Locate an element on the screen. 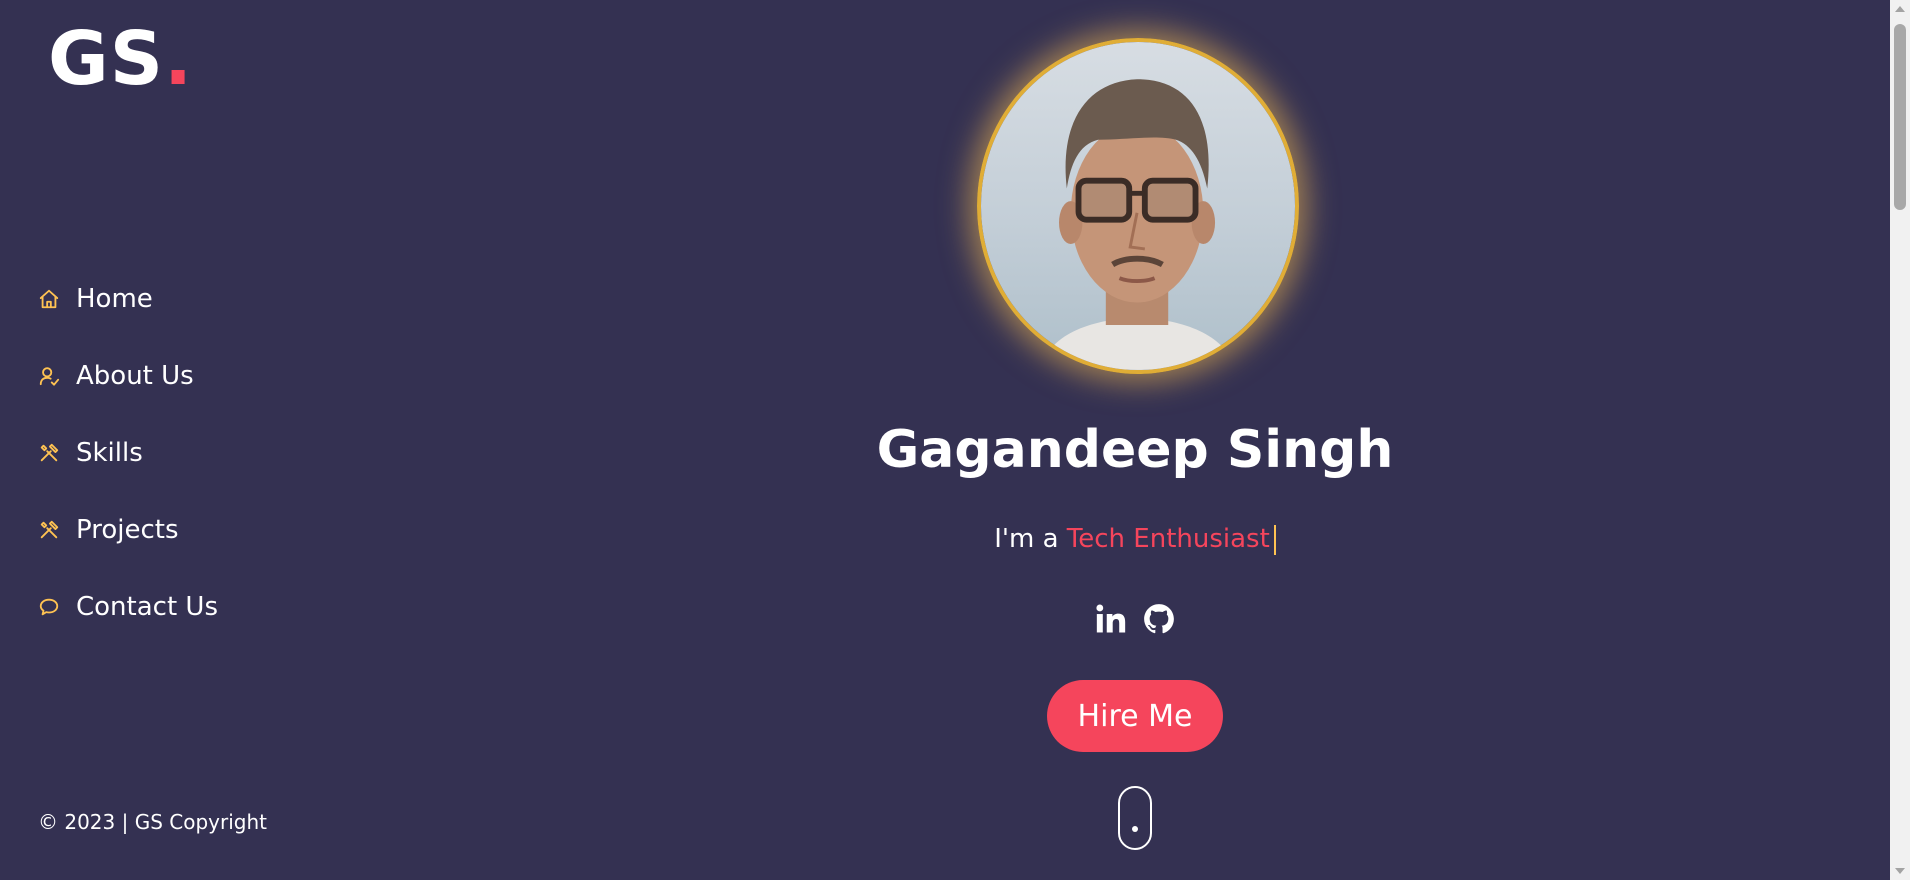 The height and width of the screenshot is (880, 1910). avatar is located at coordinates (1138, 206).